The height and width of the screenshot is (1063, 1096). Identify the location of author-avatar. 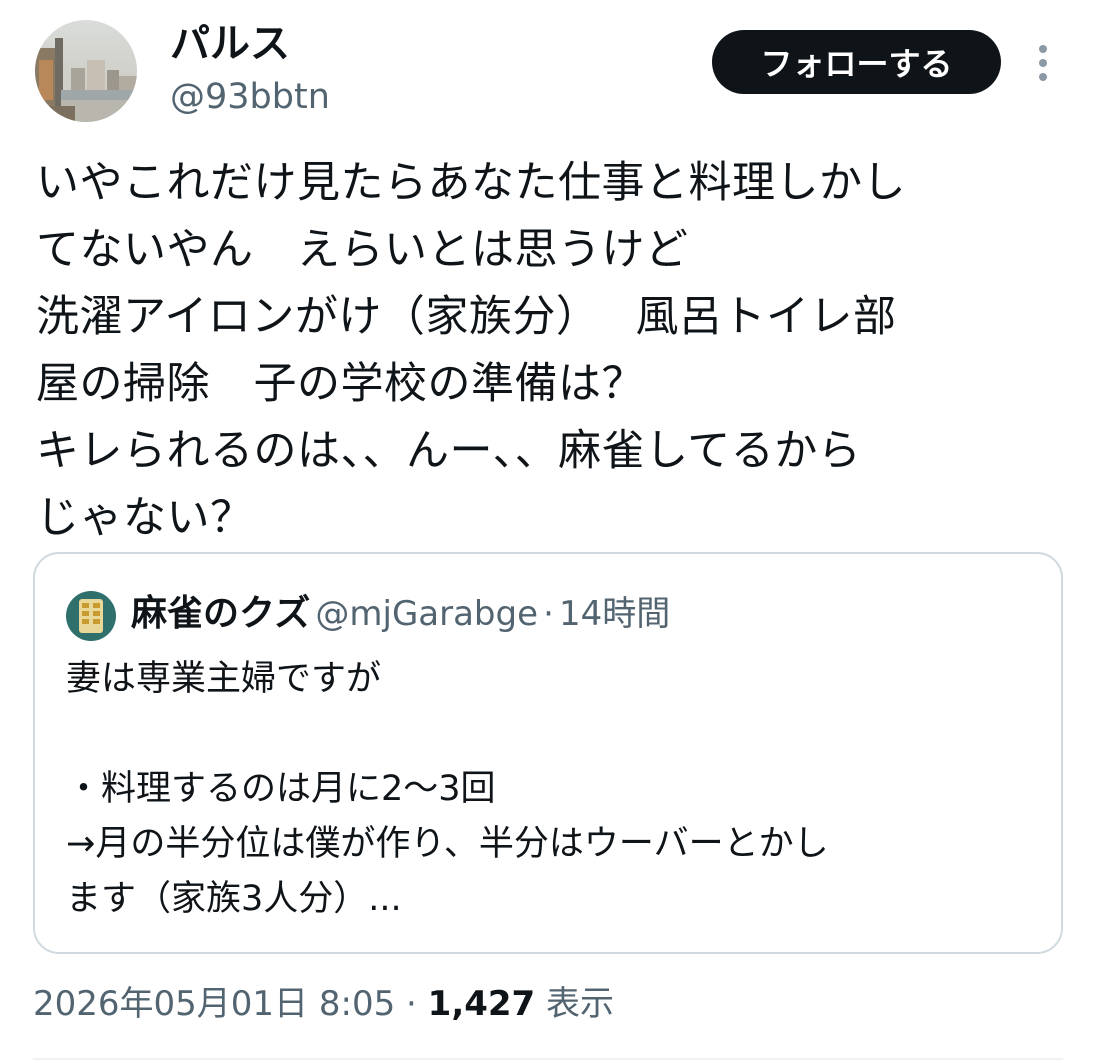
(86, 71).